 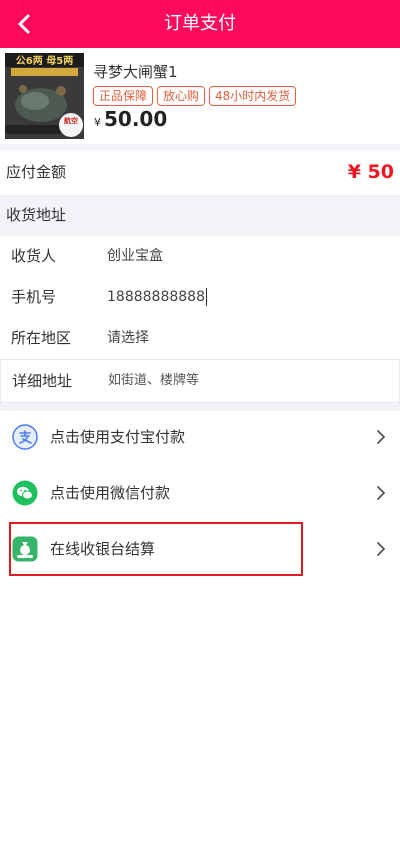 What do you see at coordinates (41, 338) in the screenshot?
I see `region-label: 所在地区` at bounding box center [41, 338].